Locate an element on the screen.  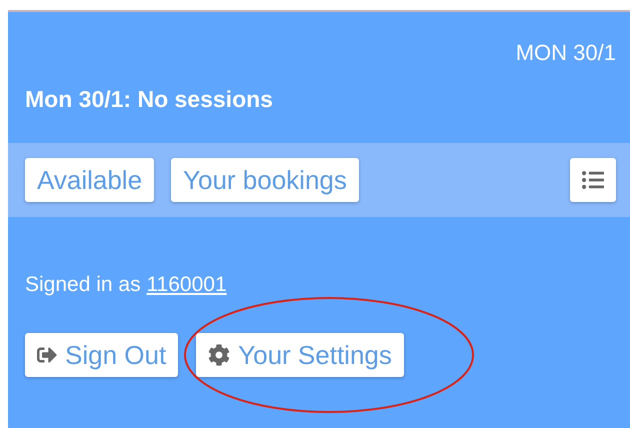
sign-out-button: Sign Out is located at coordinates (101, 355).